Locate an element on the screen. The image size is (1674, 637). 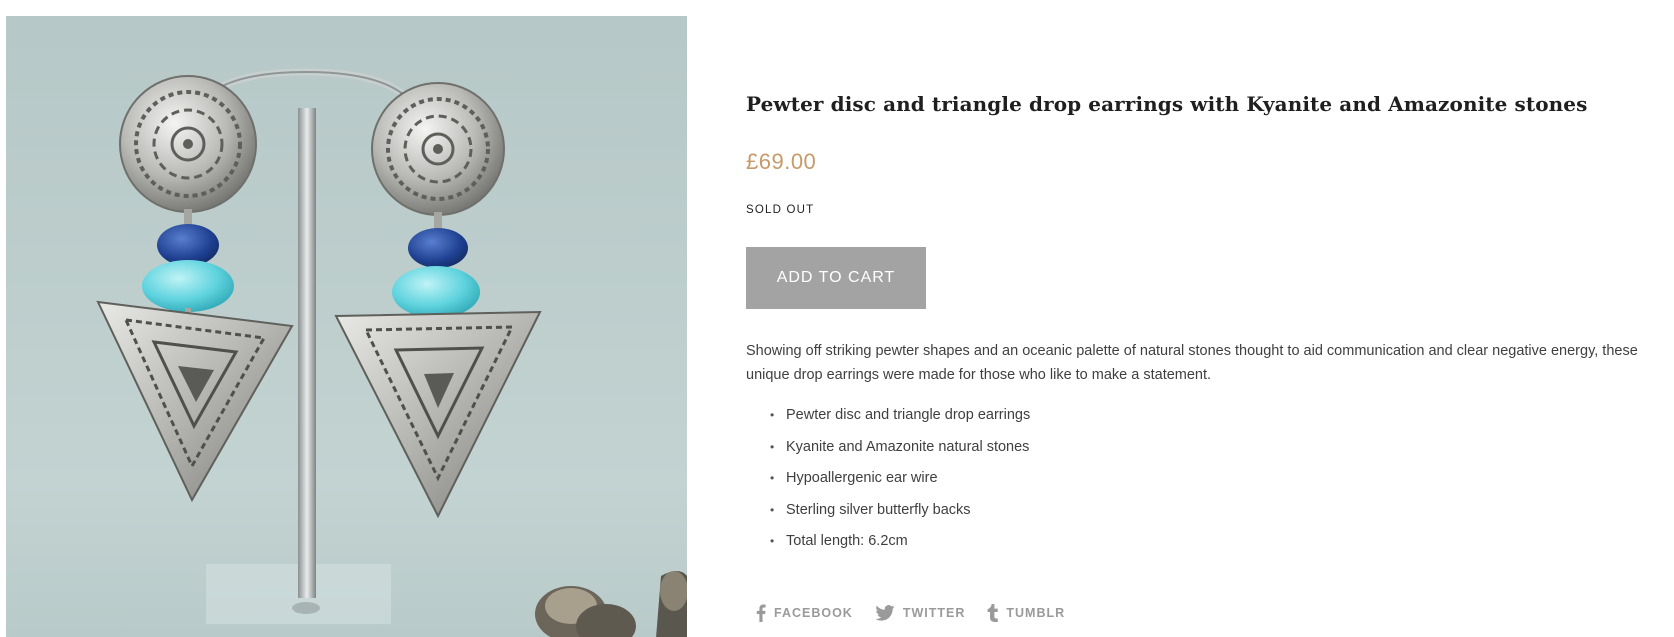
share-twitter-label: TWITTER is located at coordinates (934, 613).